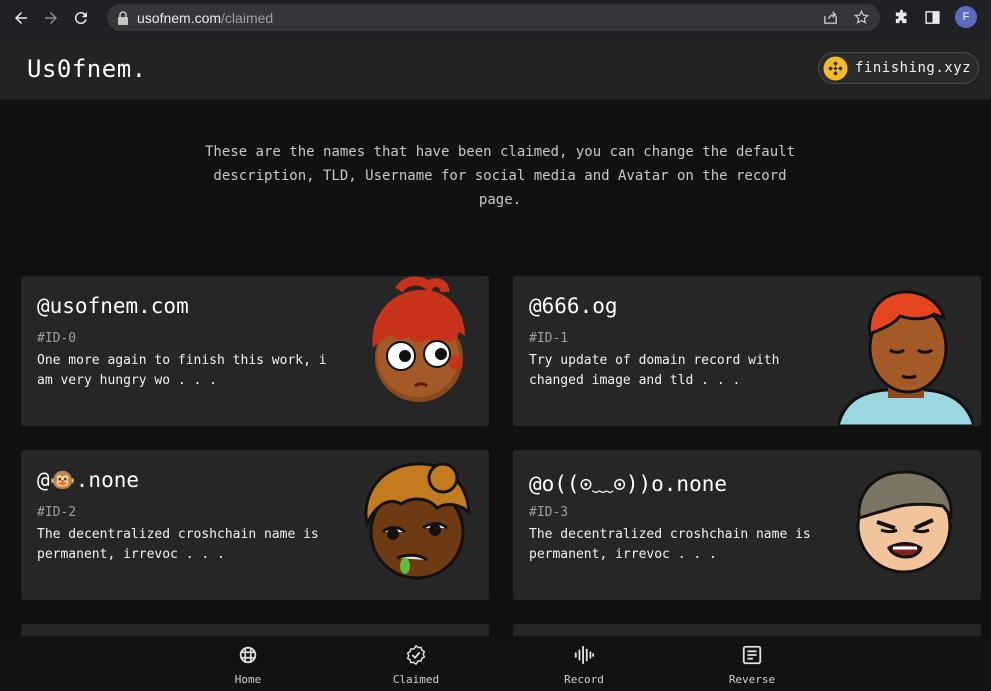  What do you see at coordinates (913, 68) in the screenshot?
I see `wallet-name: finishing.xyz` at bounding box center [913, 68].